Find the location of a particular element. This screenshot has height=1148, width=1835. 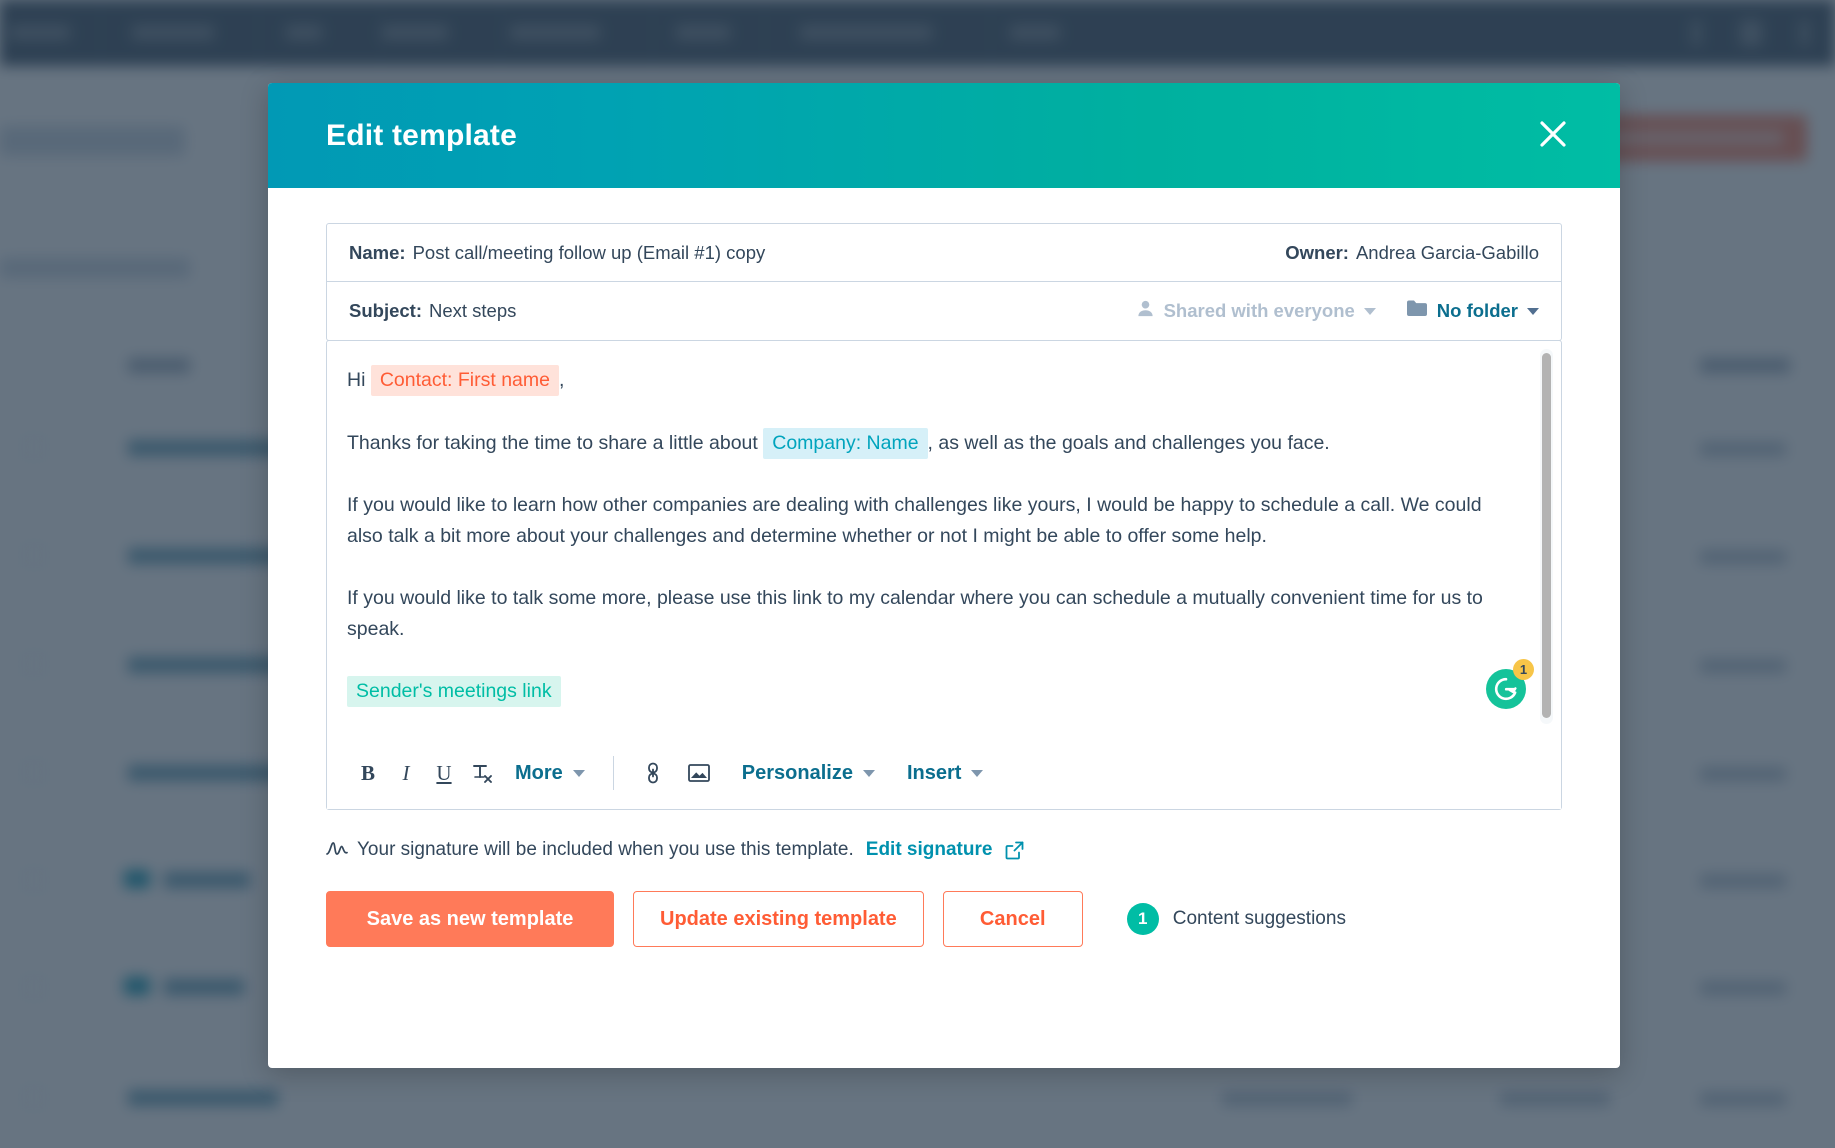

content-suggestions: 1 Content suggestions is located at coordinates (1236, 919).